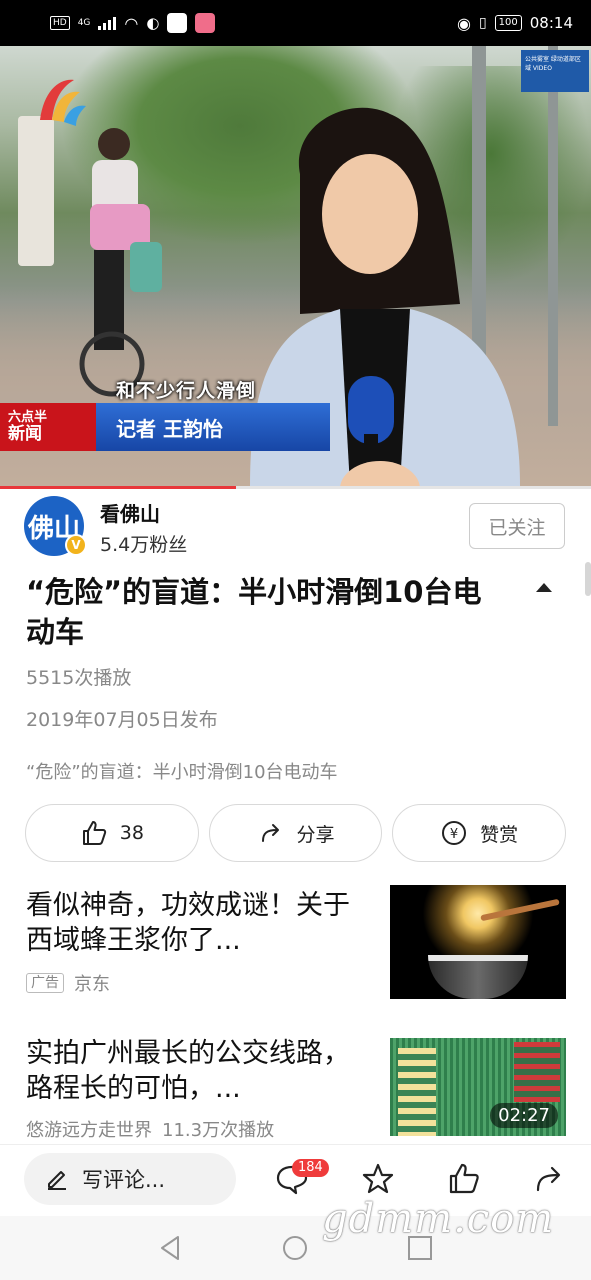 This screenshot has width=591, height=1280. Describe the element at coordinates (63, 102) in the screenshot. I see `channel-logo-icon` at that location.